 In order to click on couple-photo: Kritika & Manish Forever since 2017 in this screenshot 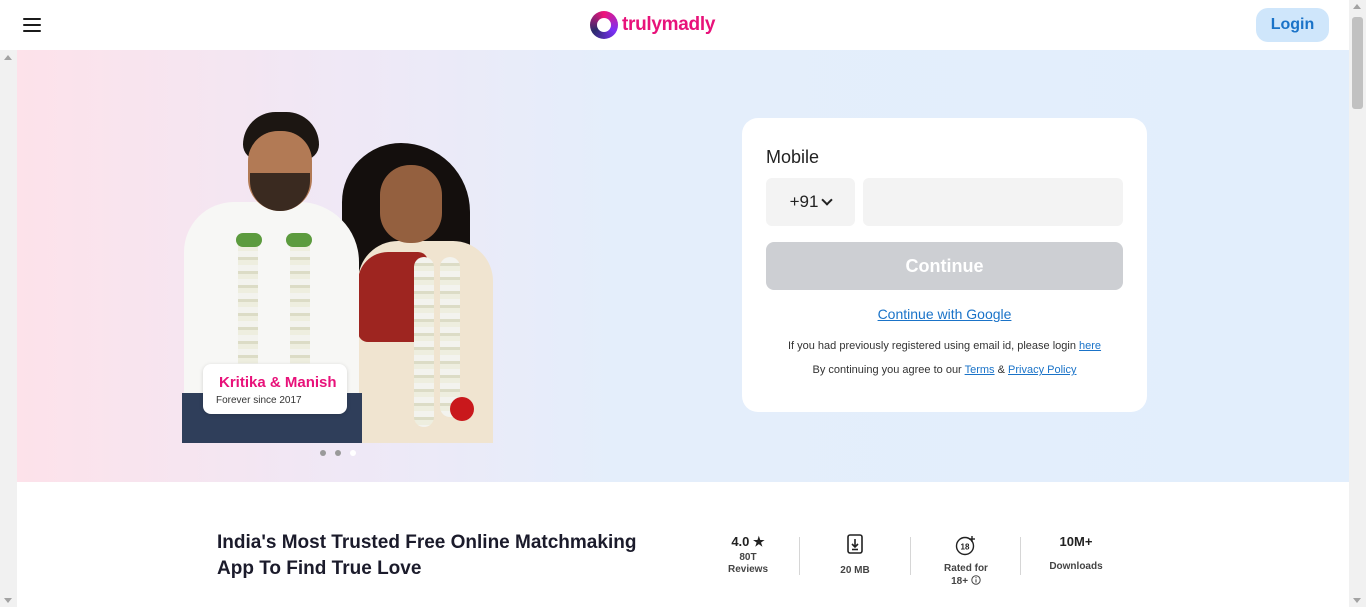, I will do `click(337, 275)`.